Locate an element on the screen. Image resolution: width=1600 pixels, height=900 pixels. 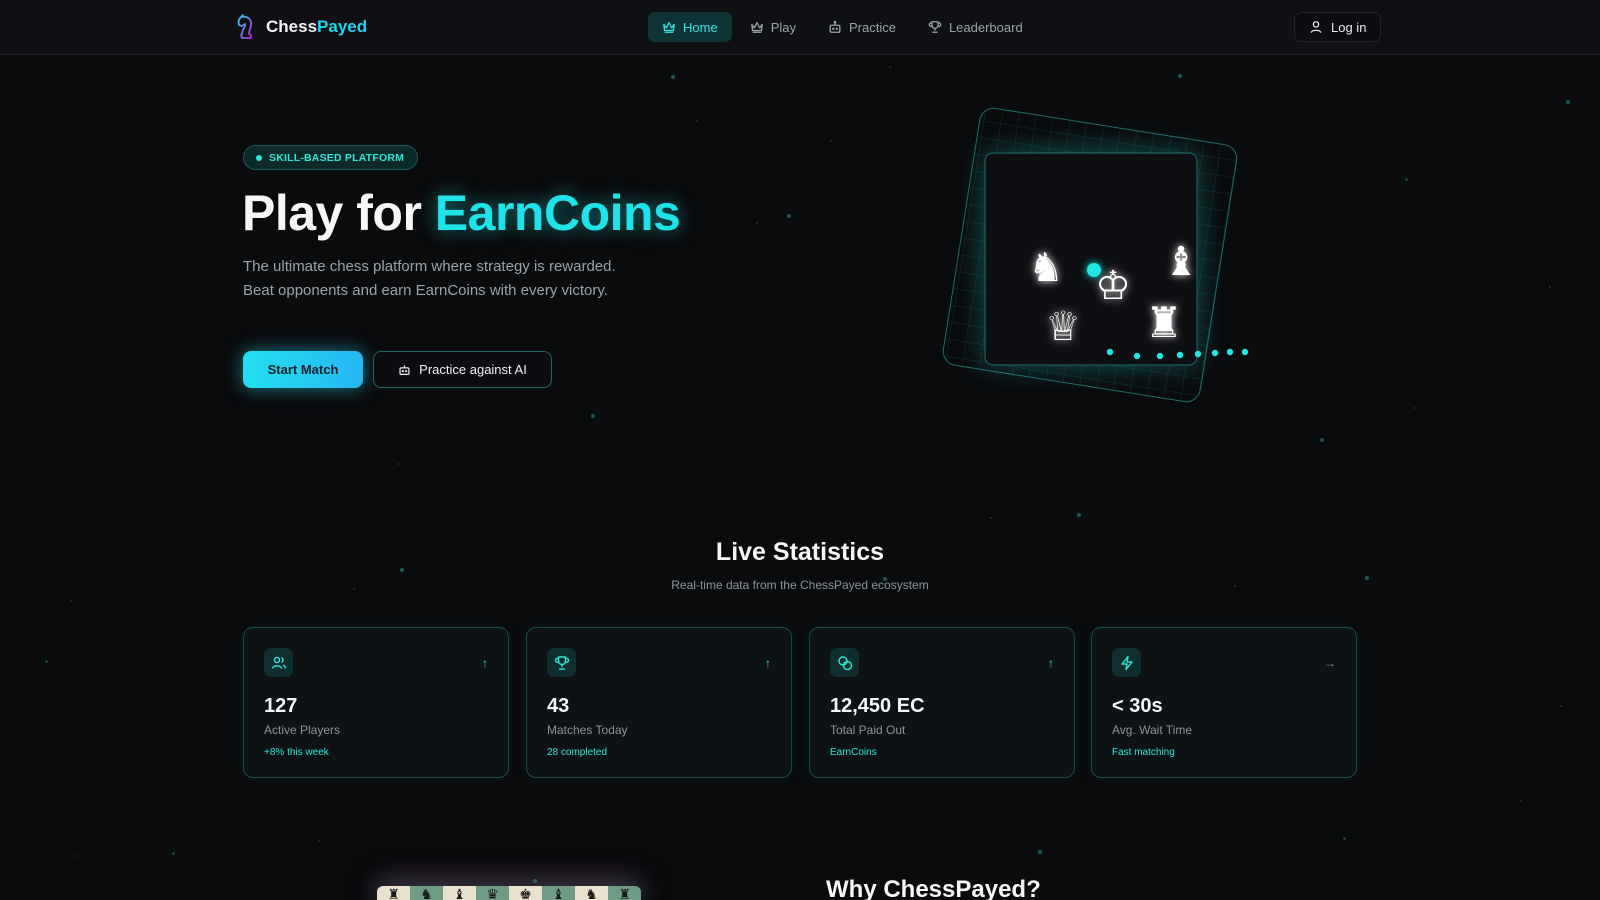
platform-badge: SKILL-BASED PLATFORM is located at coordinates (331, 157).